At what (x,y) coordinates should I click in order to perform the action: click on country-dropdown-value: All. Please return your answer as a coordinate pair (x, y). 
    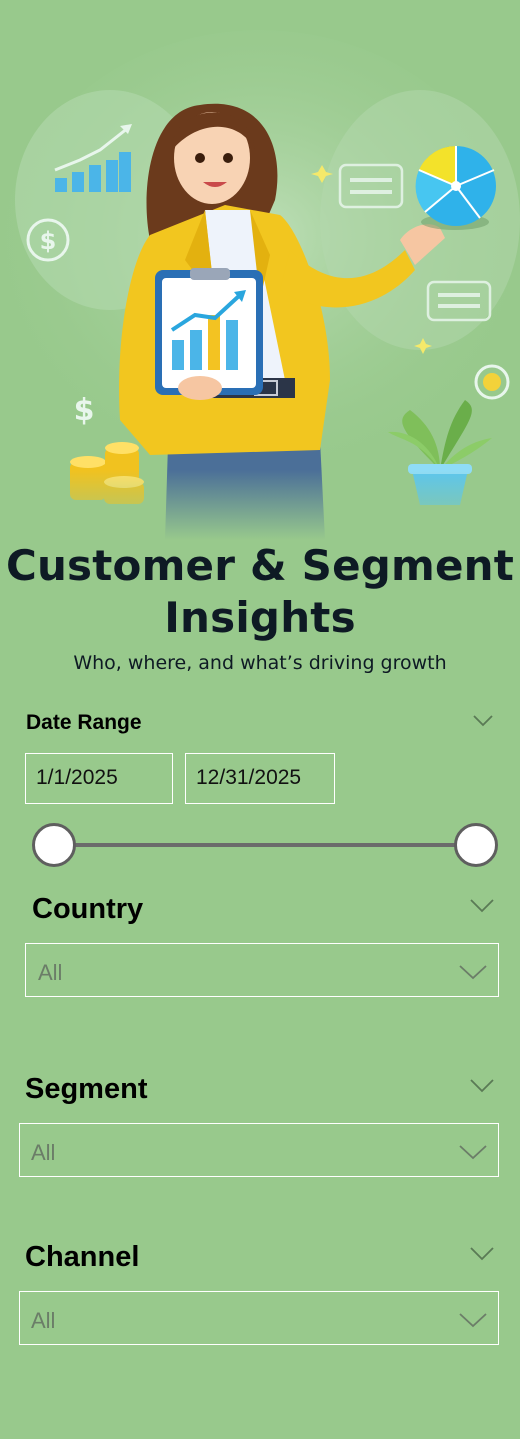
    Looking at the image, I should click on (50, 972).